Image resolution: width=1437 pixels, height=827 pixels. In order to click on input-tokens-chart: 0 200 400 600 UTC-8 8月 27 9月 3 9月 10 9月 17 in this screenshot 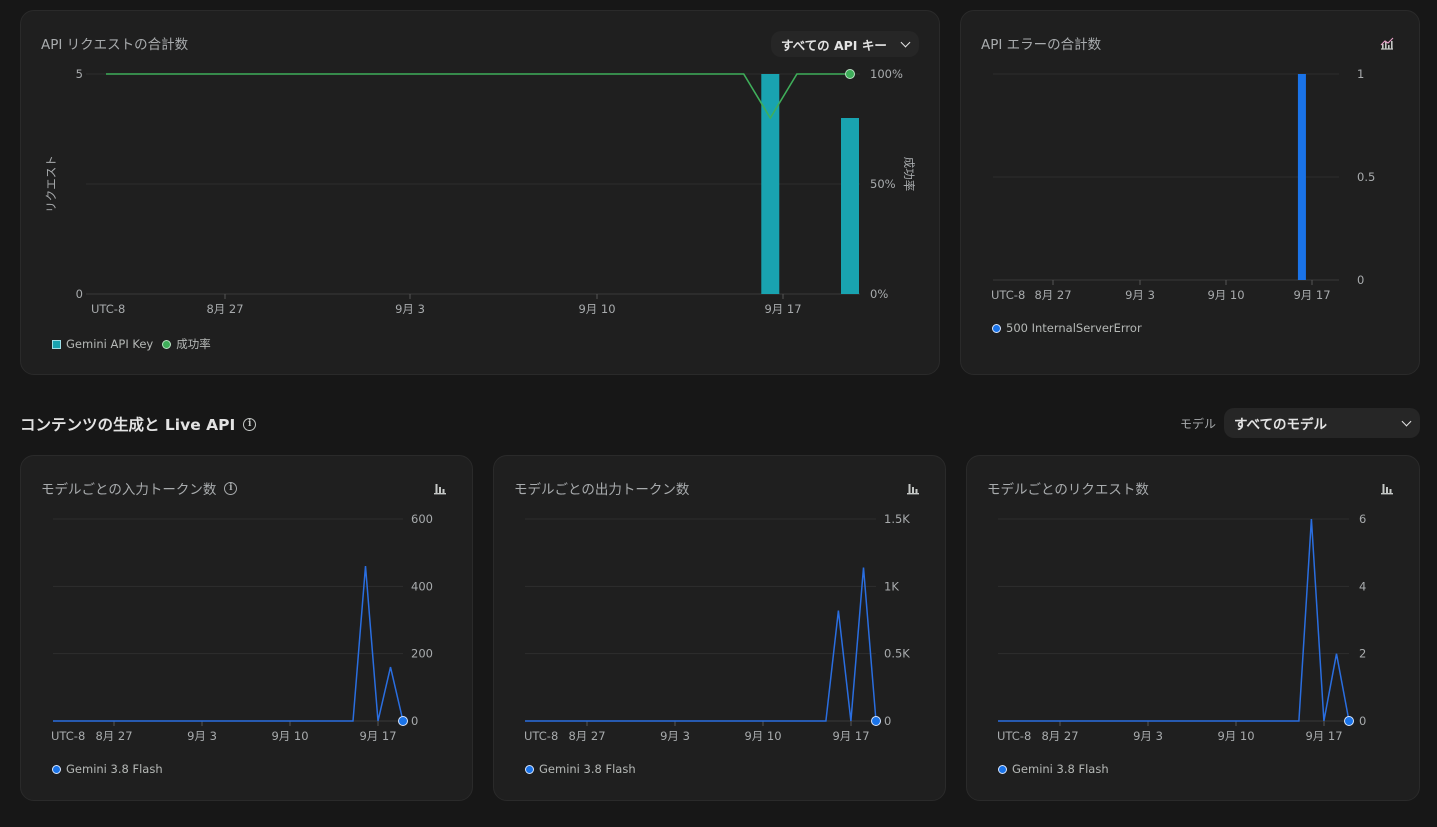, I will do `click(242, 627)`.